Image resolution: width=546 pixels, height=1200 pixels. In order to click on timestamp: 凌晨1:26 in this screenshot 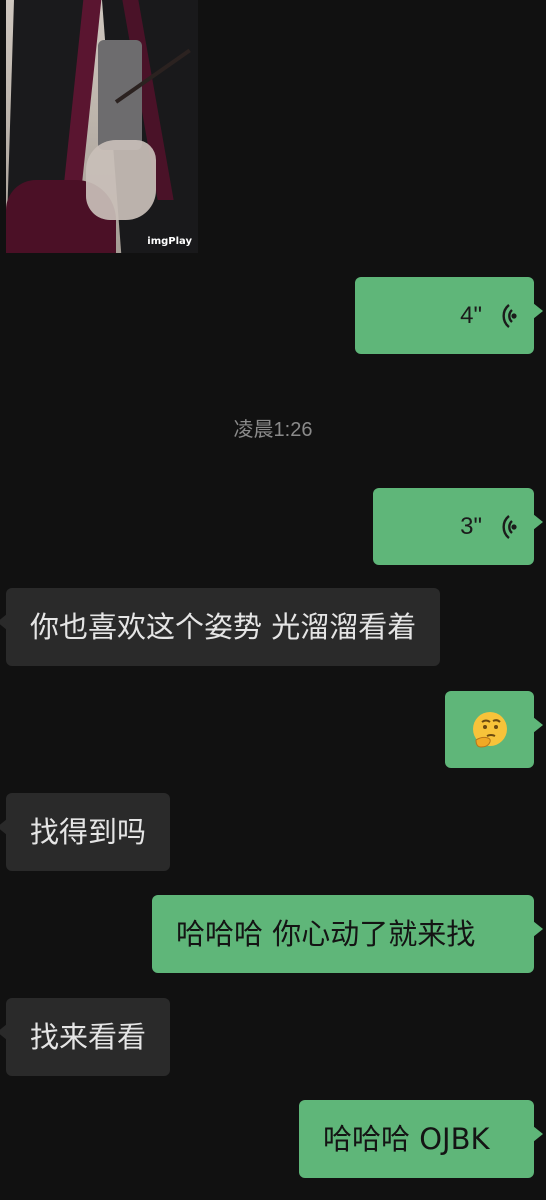, I will do `click(273, 430)`.